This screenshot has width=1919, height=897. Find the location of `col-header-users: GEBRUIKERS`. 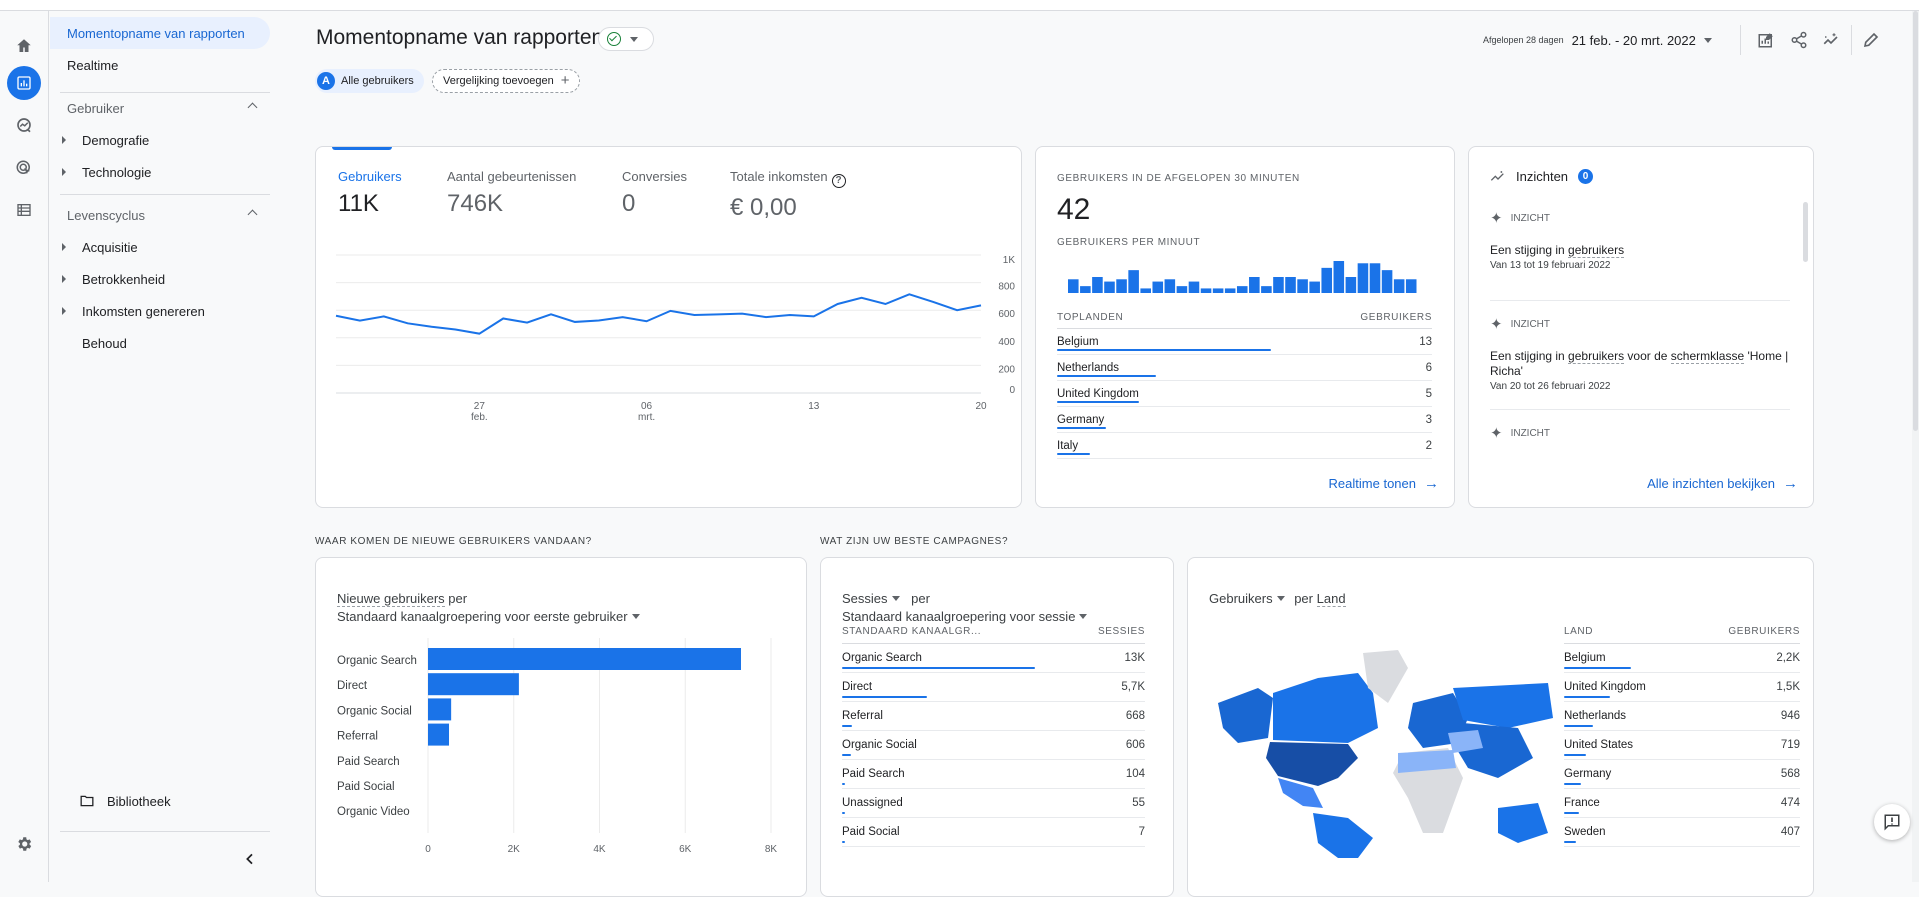

col-header-users: GEBRUIKERS is located at coordinates (1764, 631).